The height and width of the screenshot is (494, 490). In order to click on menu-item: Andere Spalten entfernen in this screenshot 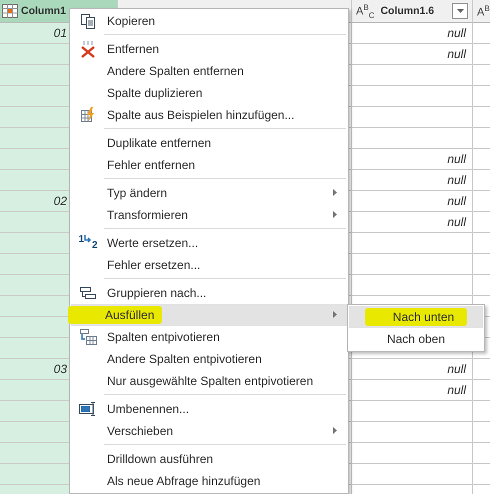, I will do `click(209, 71)`.